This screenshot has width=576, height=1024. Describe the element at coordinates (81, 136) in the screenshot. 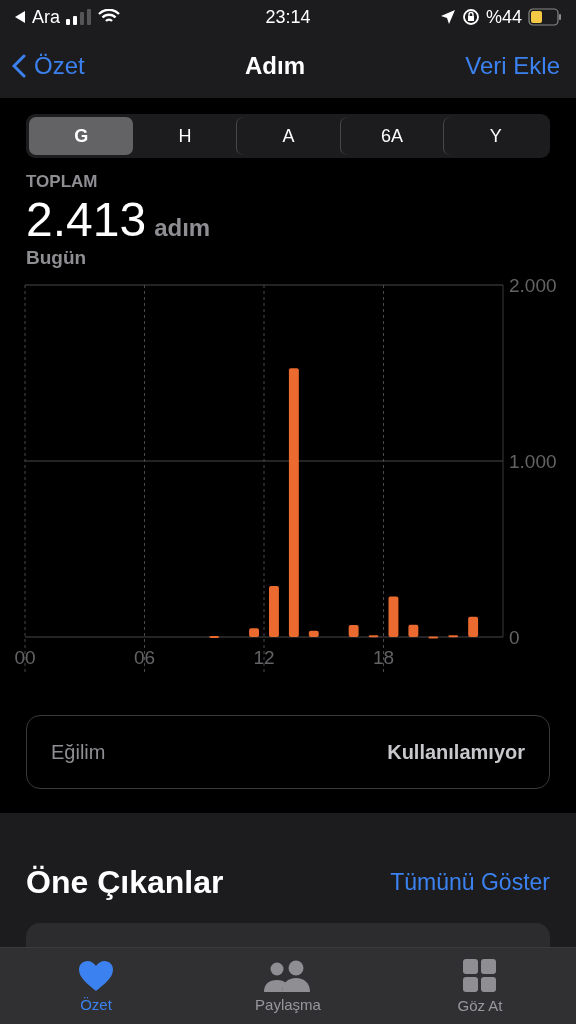

I see `segment-tab: G` at that location.